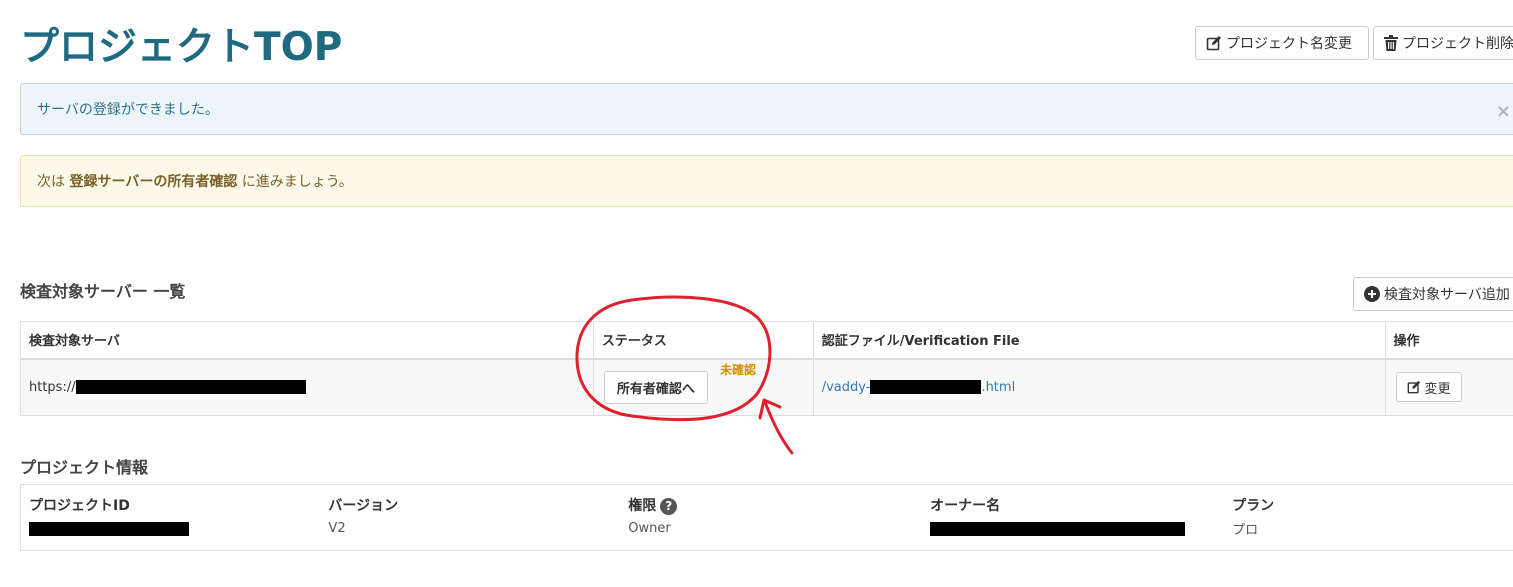 This screenshot has height=587, width=1513. I want to click on server-url-cell: https://, so click(307, 387).